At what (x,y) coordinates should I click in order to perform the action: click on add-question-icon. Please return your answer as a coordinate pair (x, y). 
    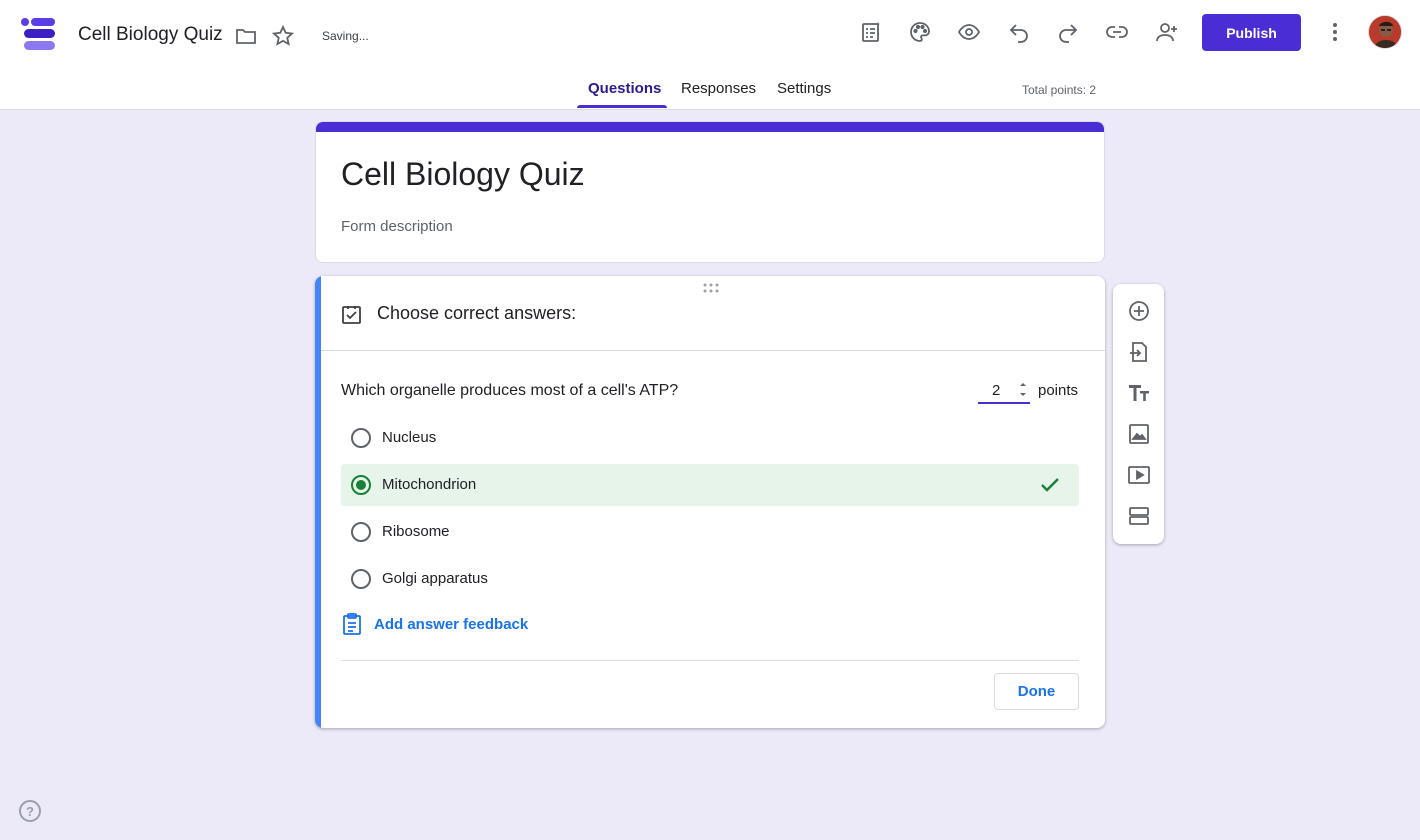
    Looking at the image, I should click on (1139, 311).